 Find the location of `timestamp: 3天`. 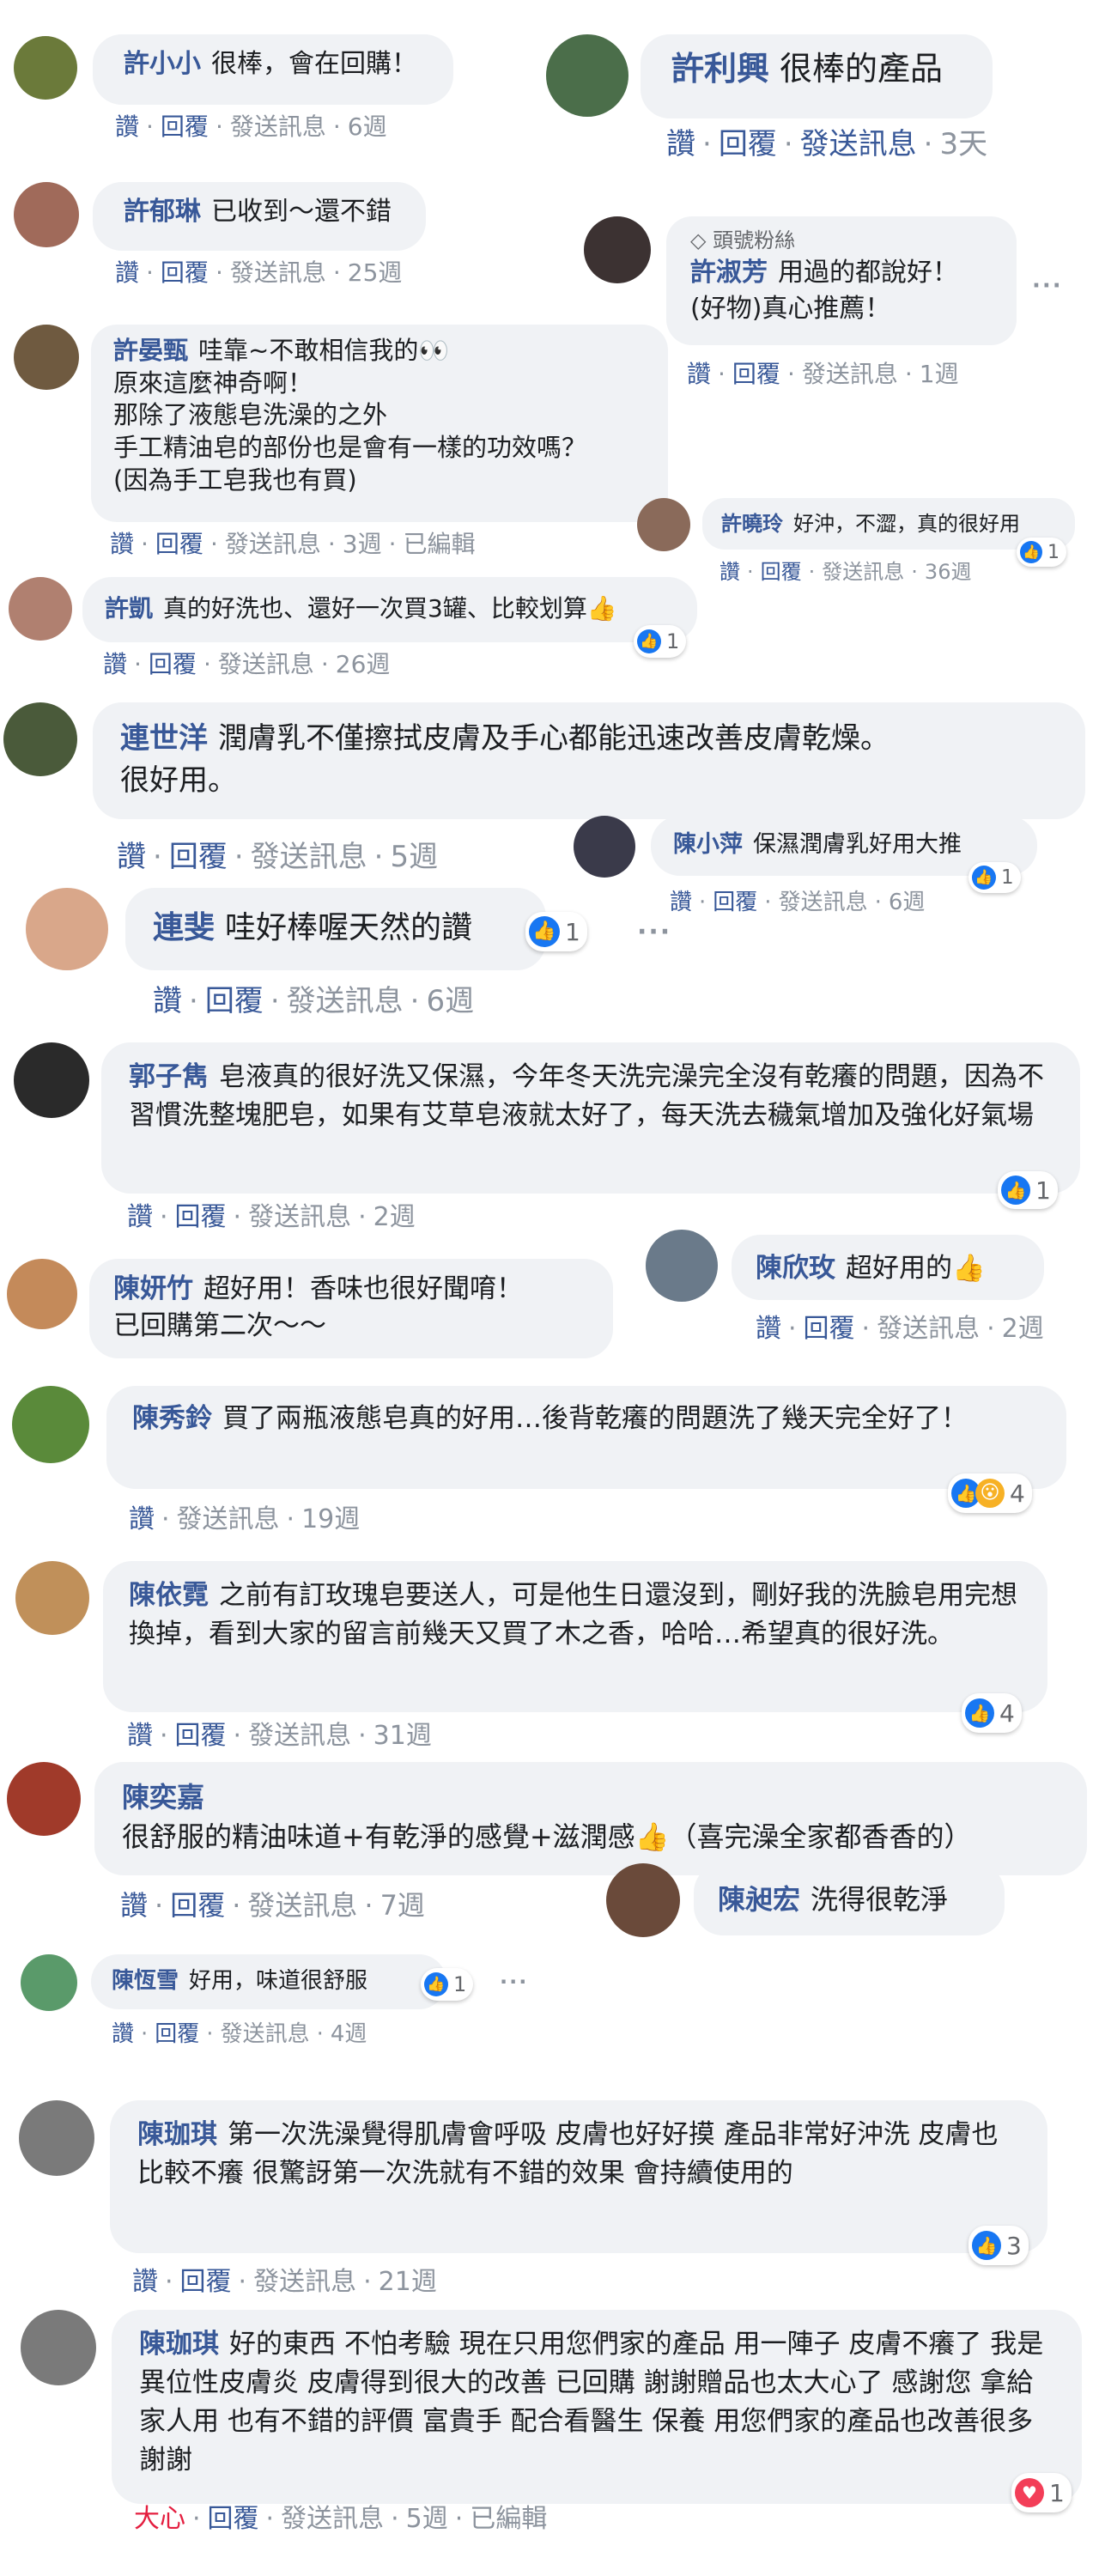

timestamp: 3天 is located at coordinates (963, 144).